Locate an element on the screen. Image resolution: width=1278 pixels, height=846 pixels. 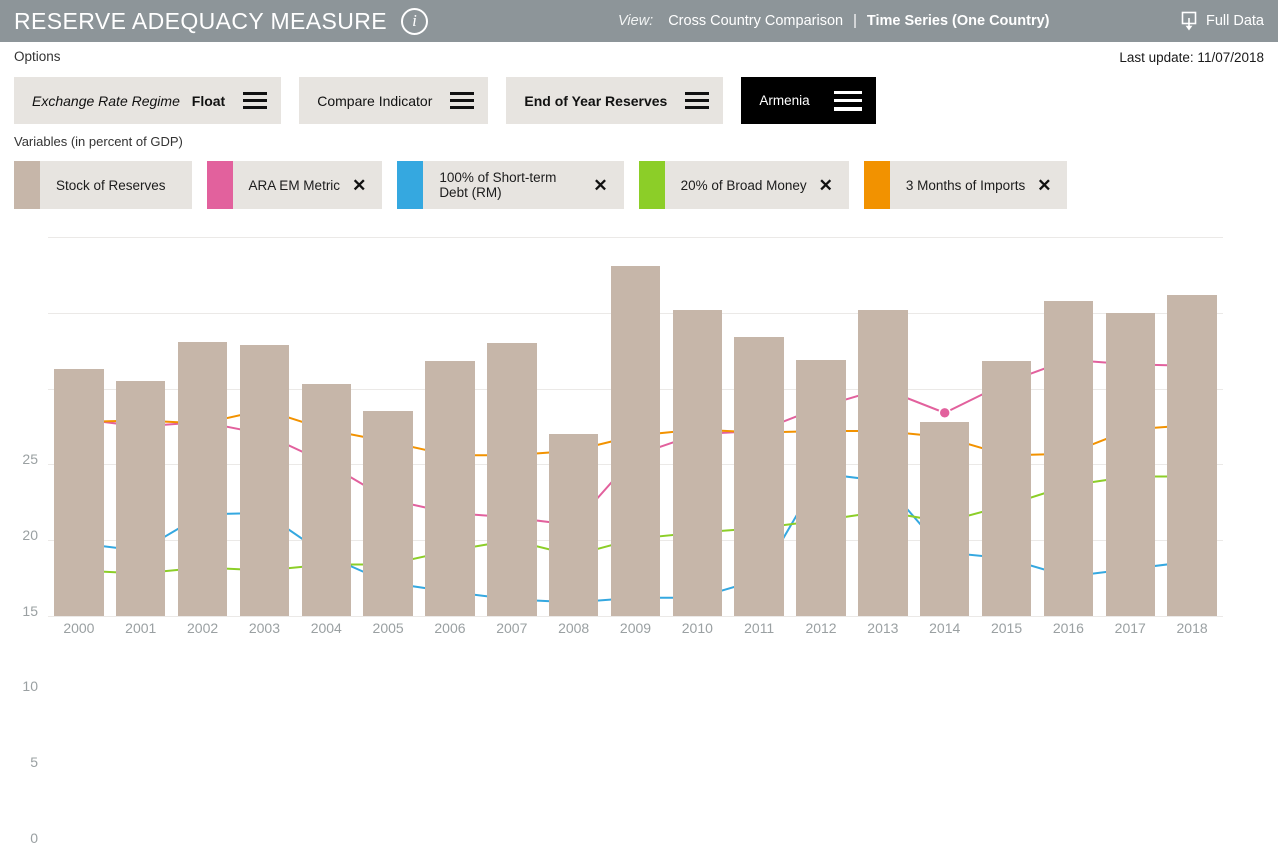
bar-2009 is located at coordinates (635, 440).